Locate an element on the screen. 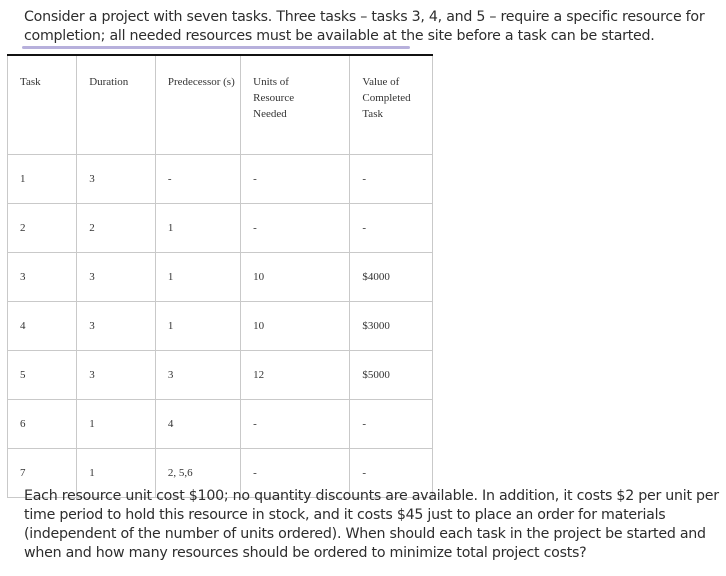 This screenshot has height=576, width=726. table-row: 13--- is located at coordinates (219, 179).